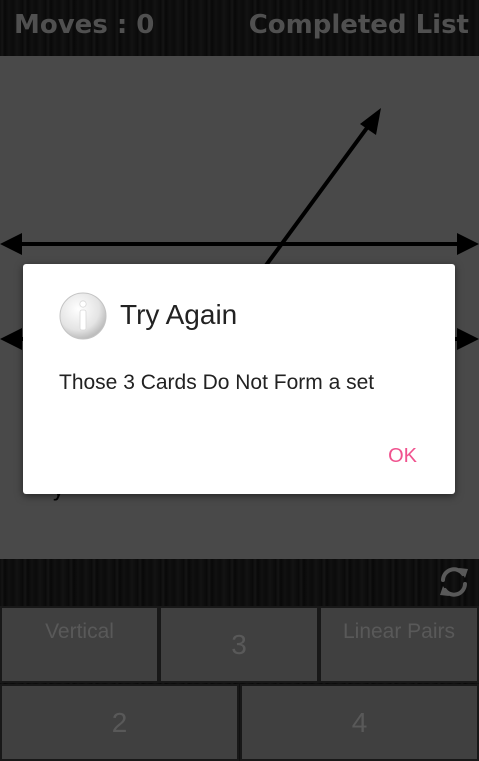 The width and height of the screenshot is (479, 761). I want to click on dialog-message: Those 3 Cards Do Not Form a set, so click(217, 382).